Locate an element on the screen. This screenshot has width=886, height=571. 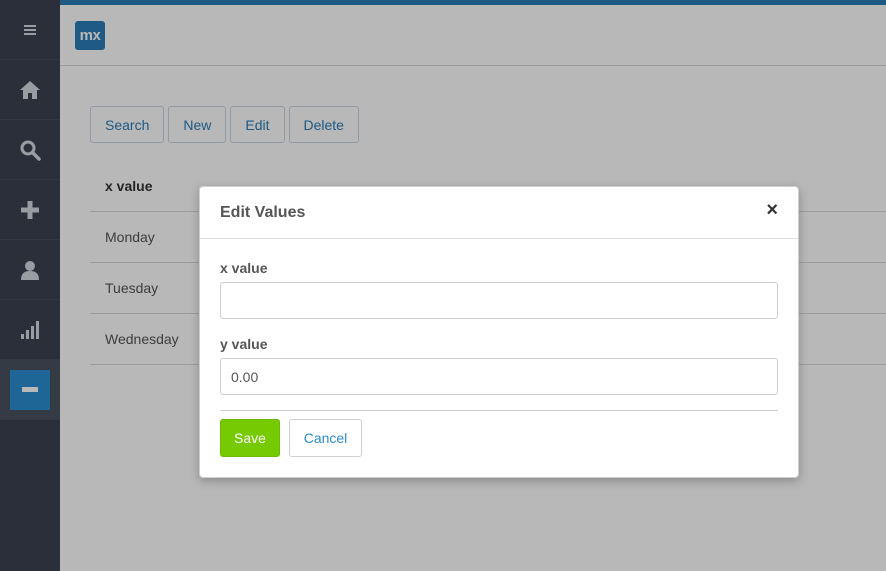
cancel-button: Cancel is located at coordinates (325, 438).